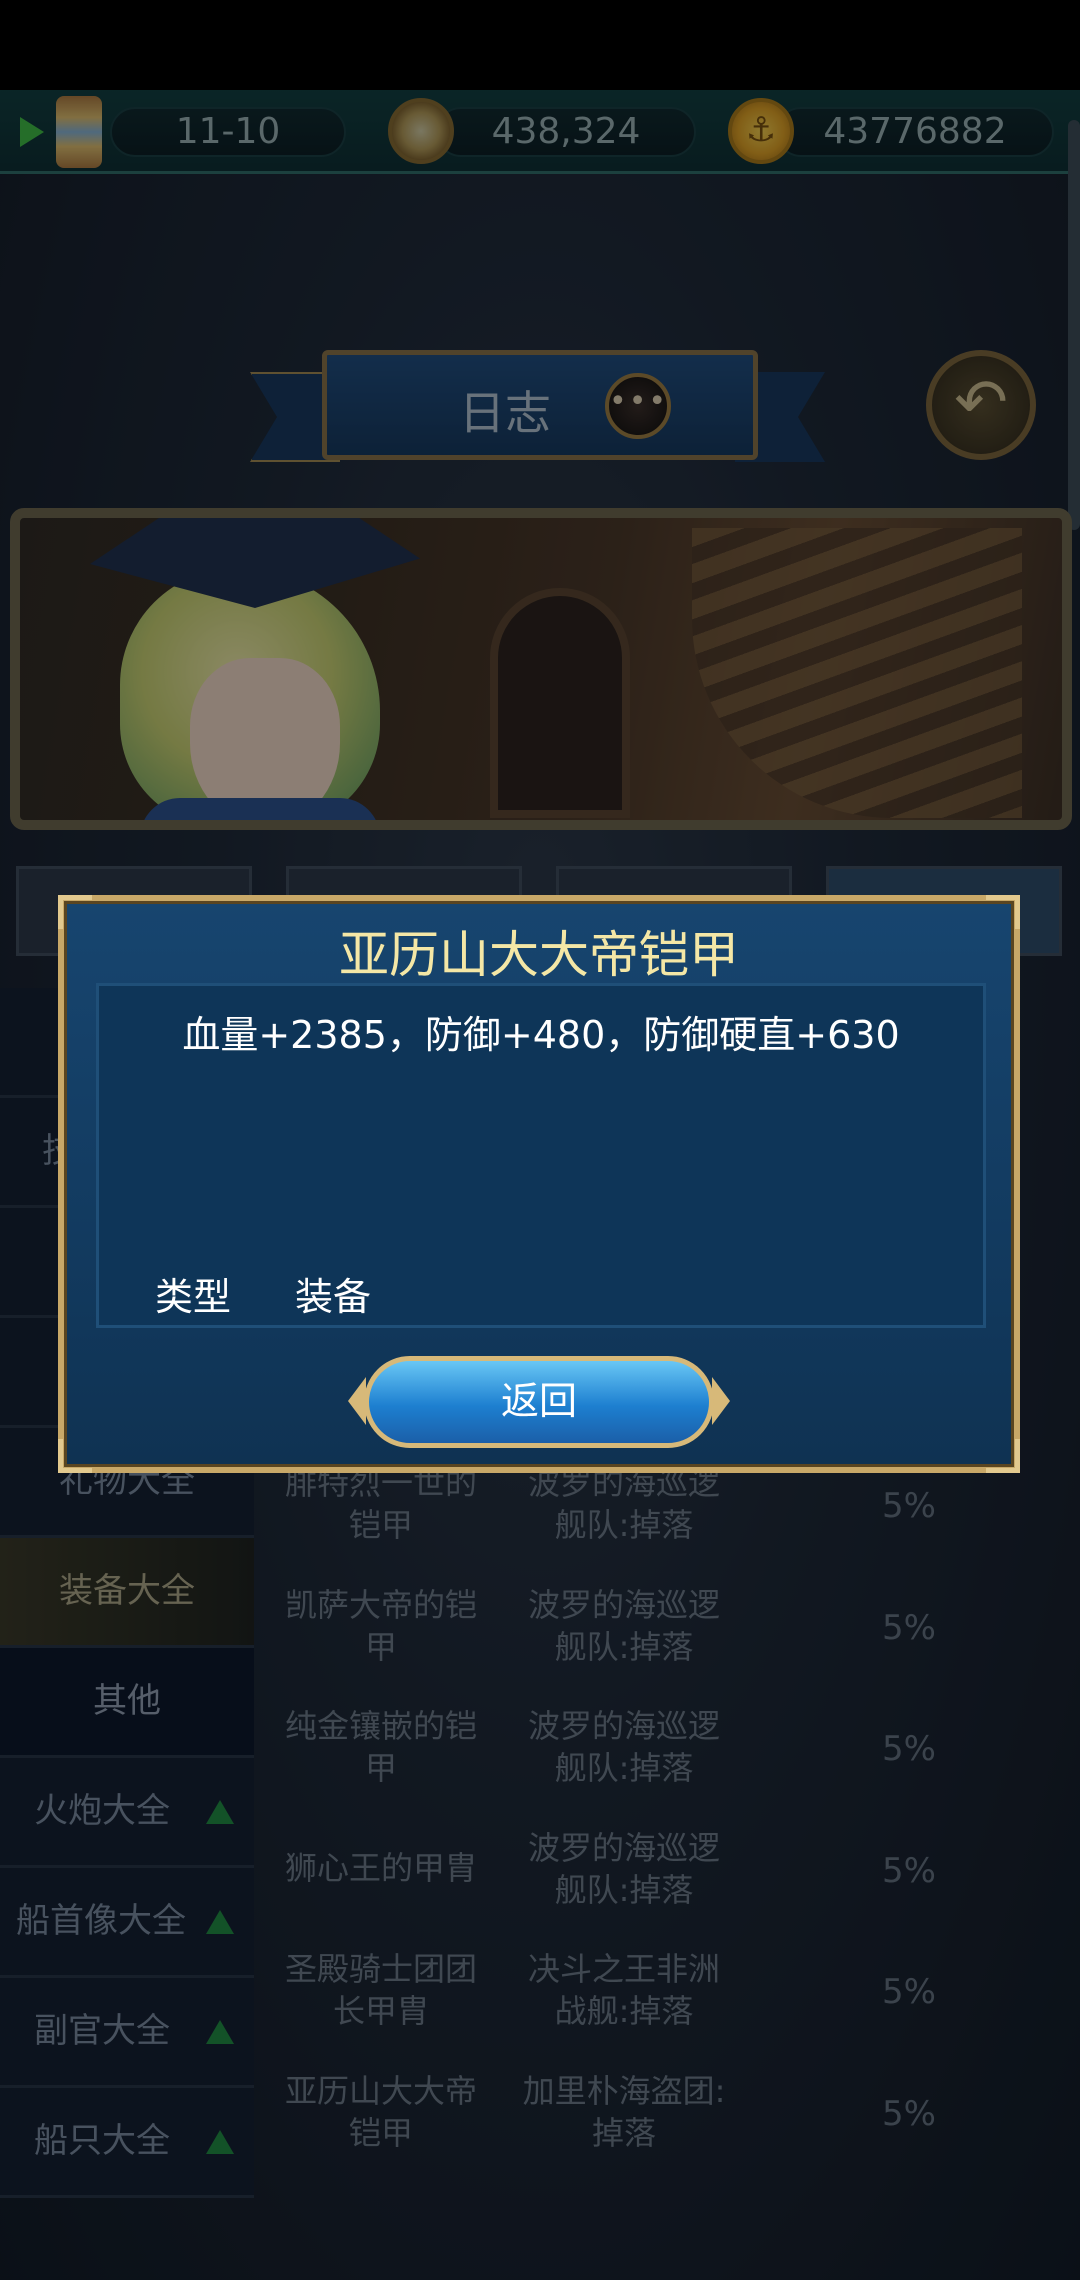 This screenshot has height=2280, width=1080. I want to click on dialog-content-box: 血量+2385，防御+480，防御硬直+630 类型 装备, so click(541, 1155).